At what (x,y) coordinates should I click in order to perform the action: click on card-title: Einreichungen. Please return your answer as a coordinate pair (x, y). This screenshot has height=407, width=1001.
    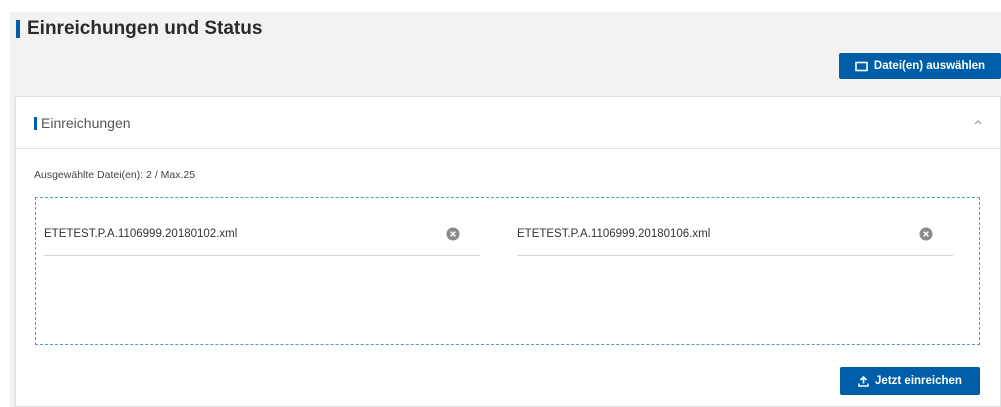
    Looking at the image, I should click on (82, 123).